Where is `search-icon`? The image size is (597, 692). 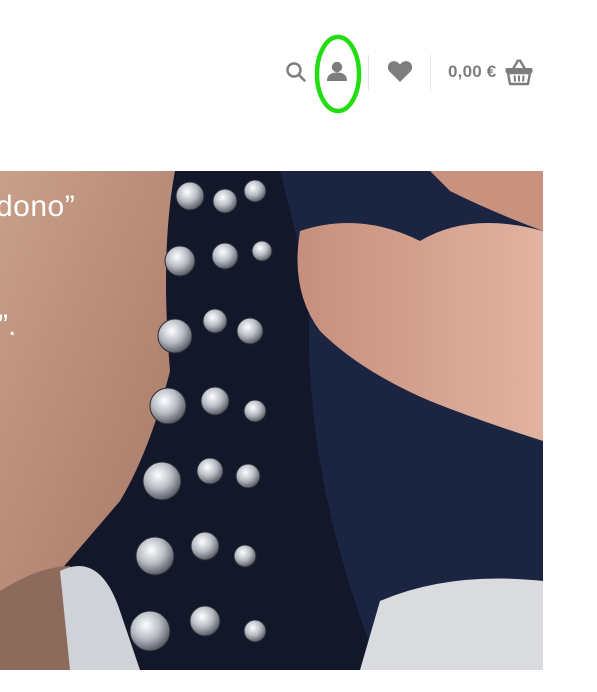 search-icon is located at coordinates (296, 72).